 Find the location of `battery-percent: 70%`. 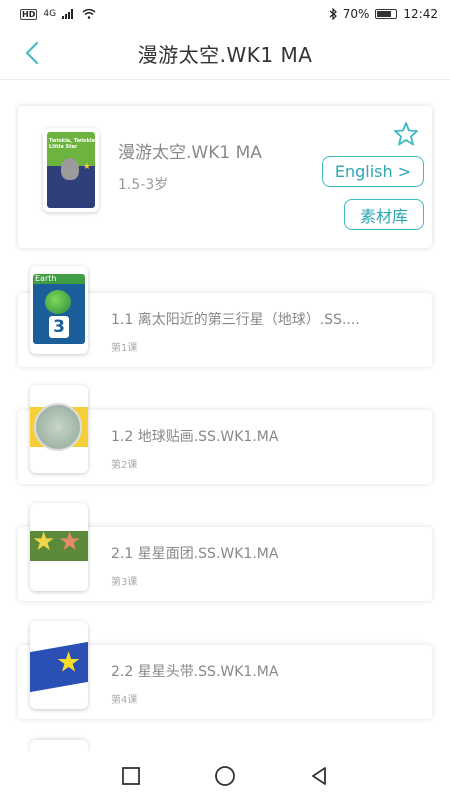

battery-percent: 70% is located at coordinates (356, 14).